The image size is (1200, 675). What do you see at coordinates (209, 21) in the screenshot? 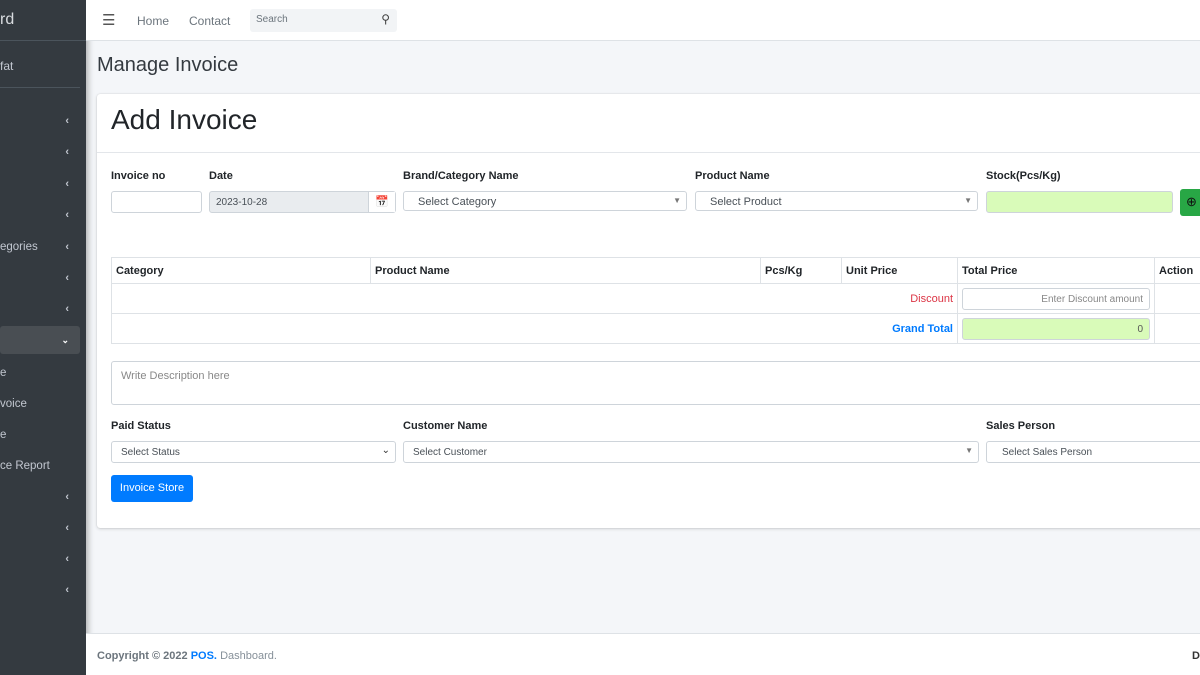
I see `nav-link-contact: Contact` at bounding box center [209, 21].